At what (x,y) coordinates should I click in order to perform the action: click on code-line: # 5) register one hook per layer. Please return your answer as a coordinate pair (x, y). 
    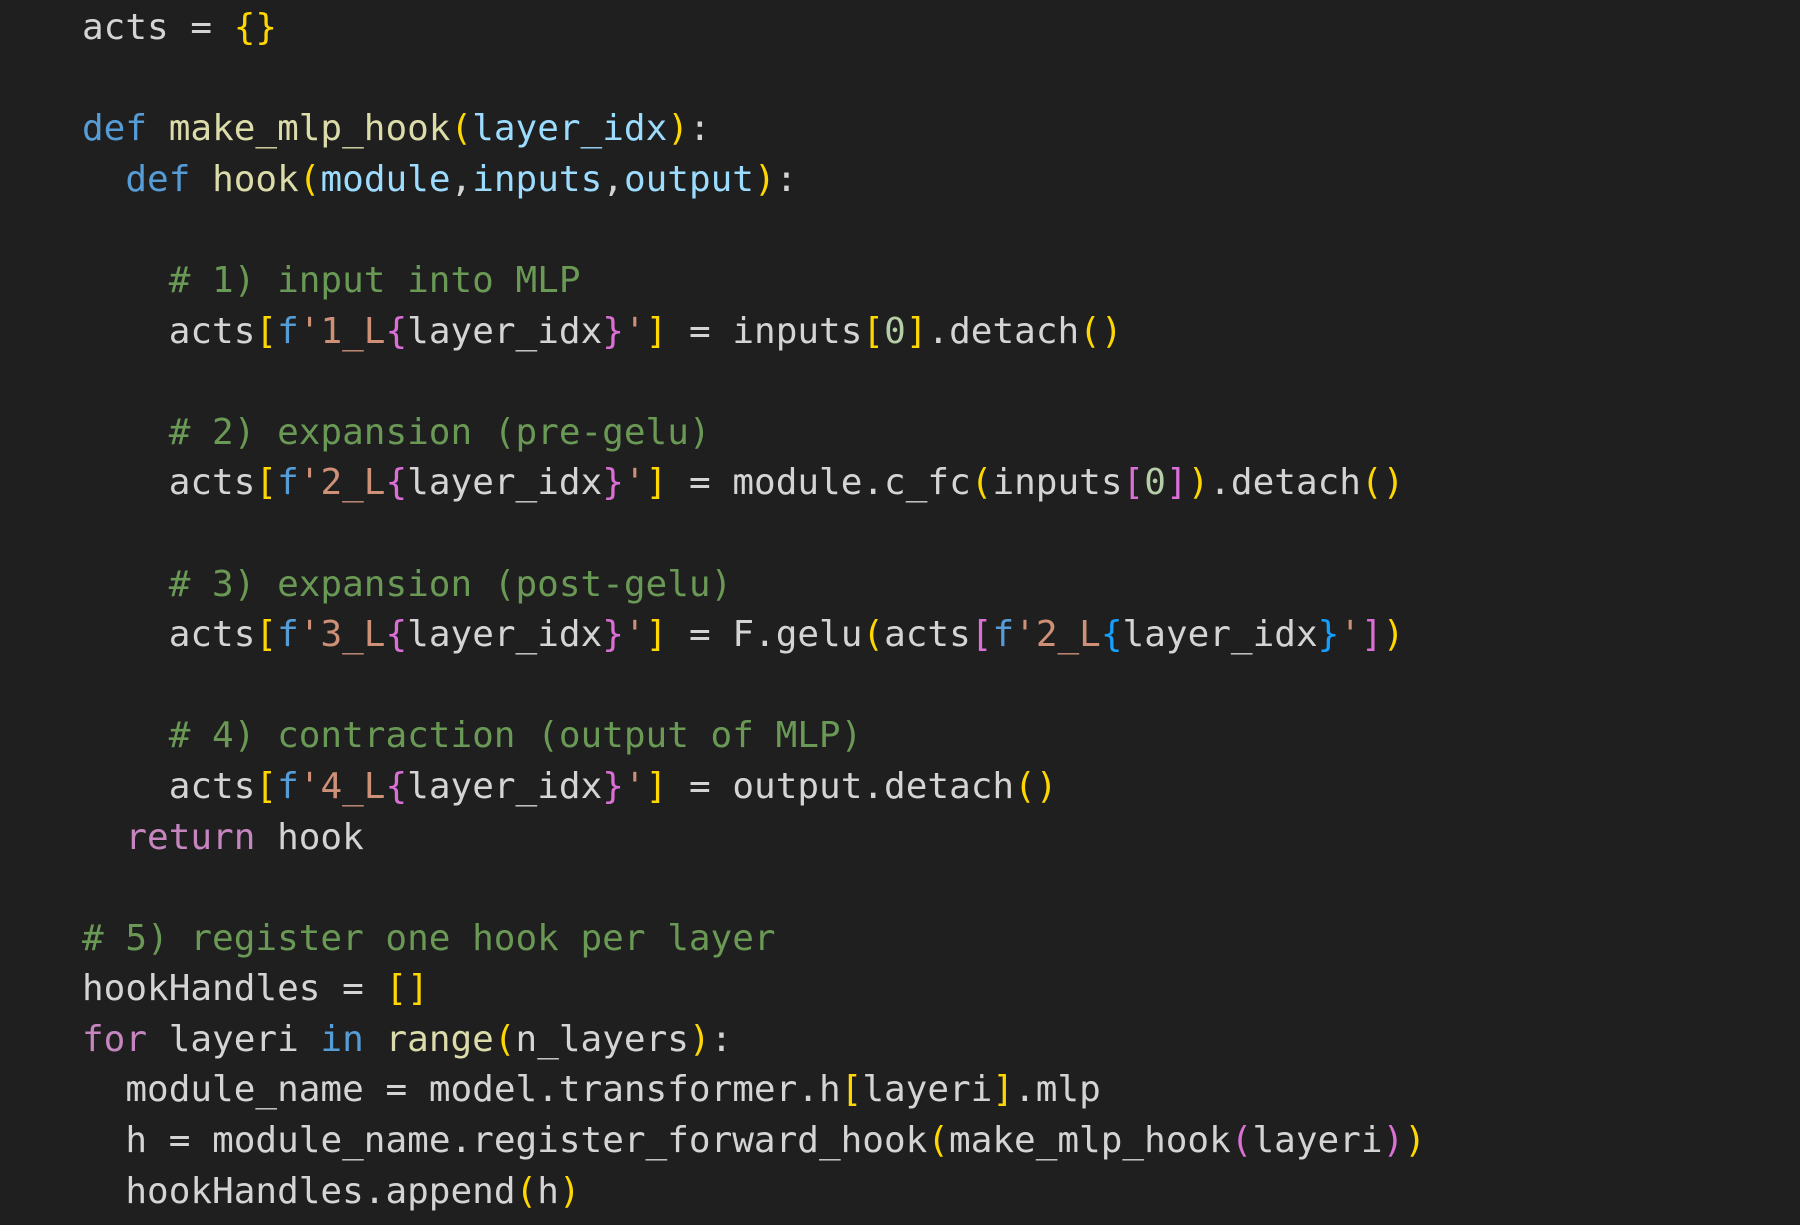
    Looking at the image, I should click on (900, 939).